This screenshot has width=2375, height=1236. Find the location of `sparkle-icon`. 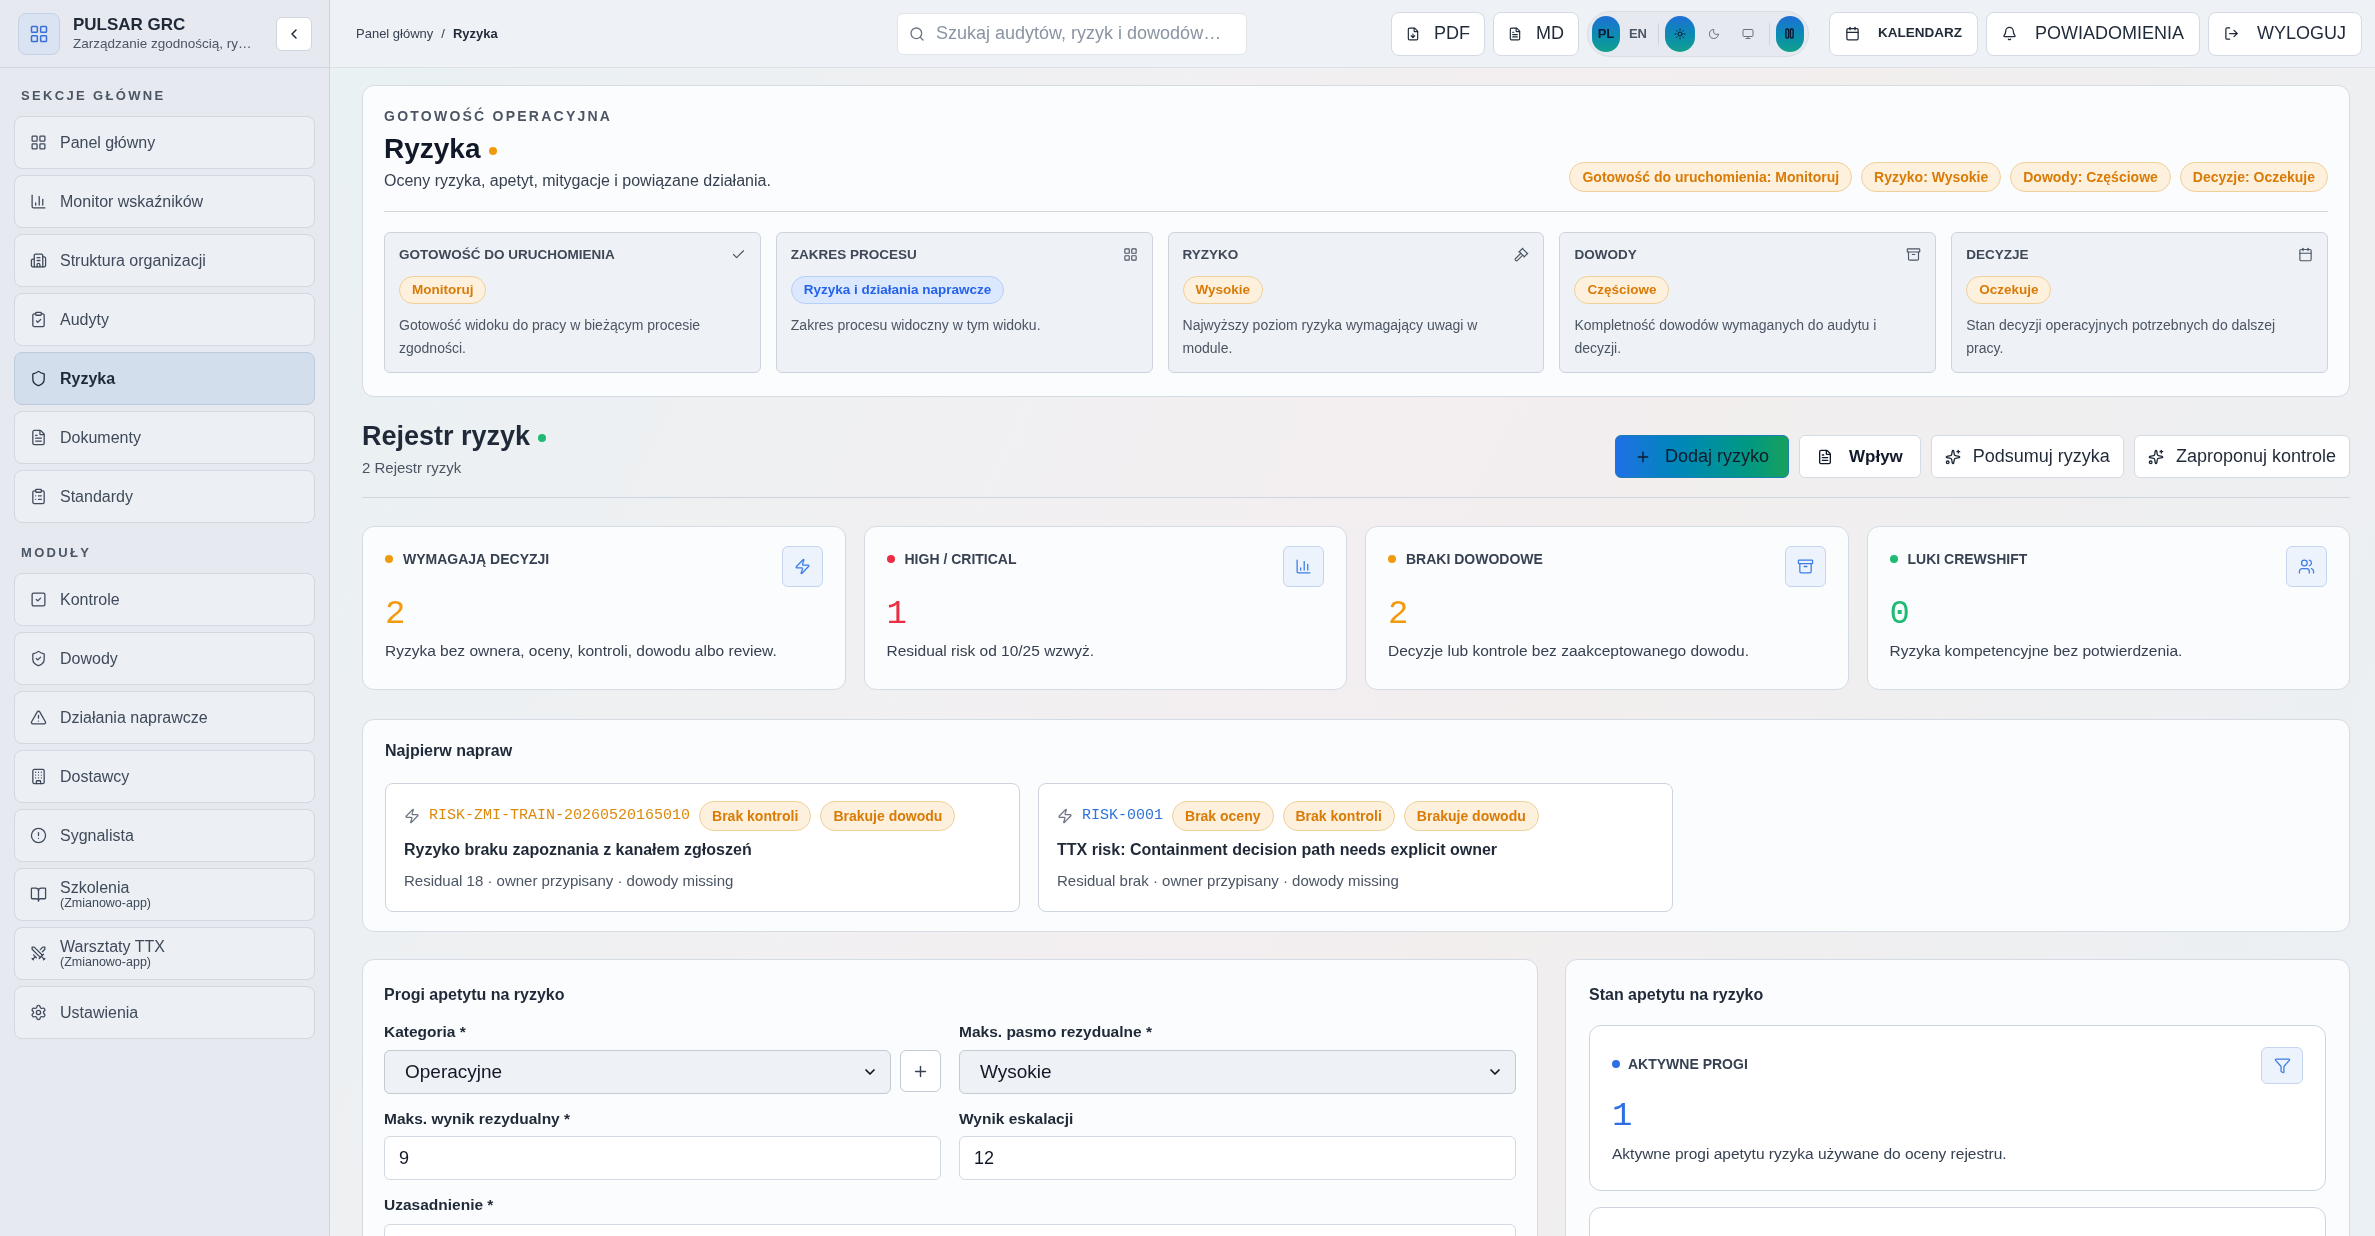

sparkle-icon is located at coordinates (1952, 456).